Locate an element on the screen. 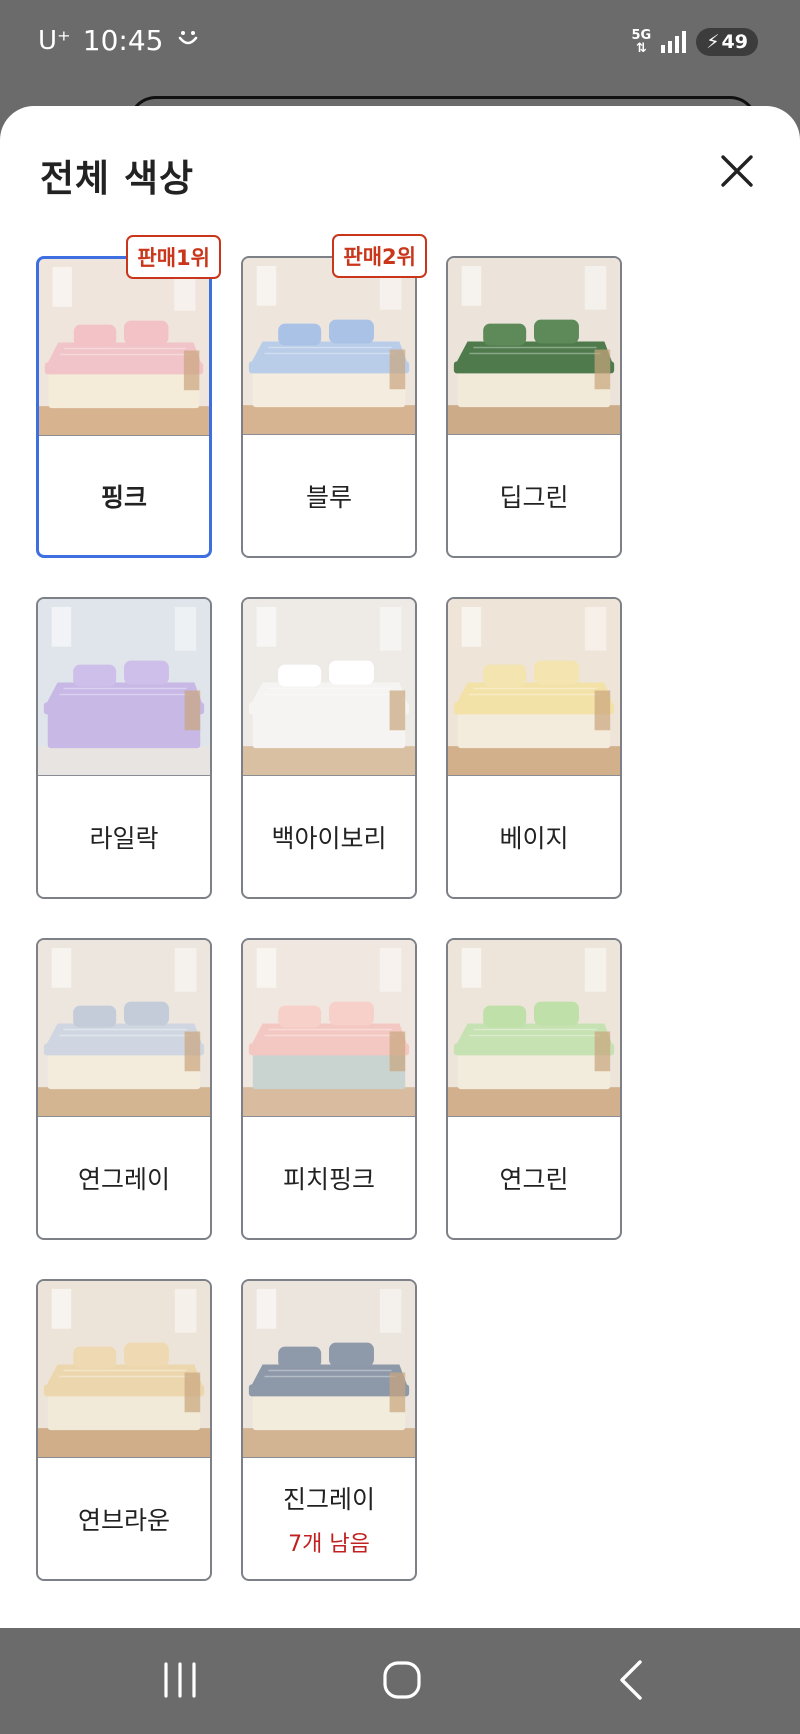  home-button is located at coordinates (402, 1682).